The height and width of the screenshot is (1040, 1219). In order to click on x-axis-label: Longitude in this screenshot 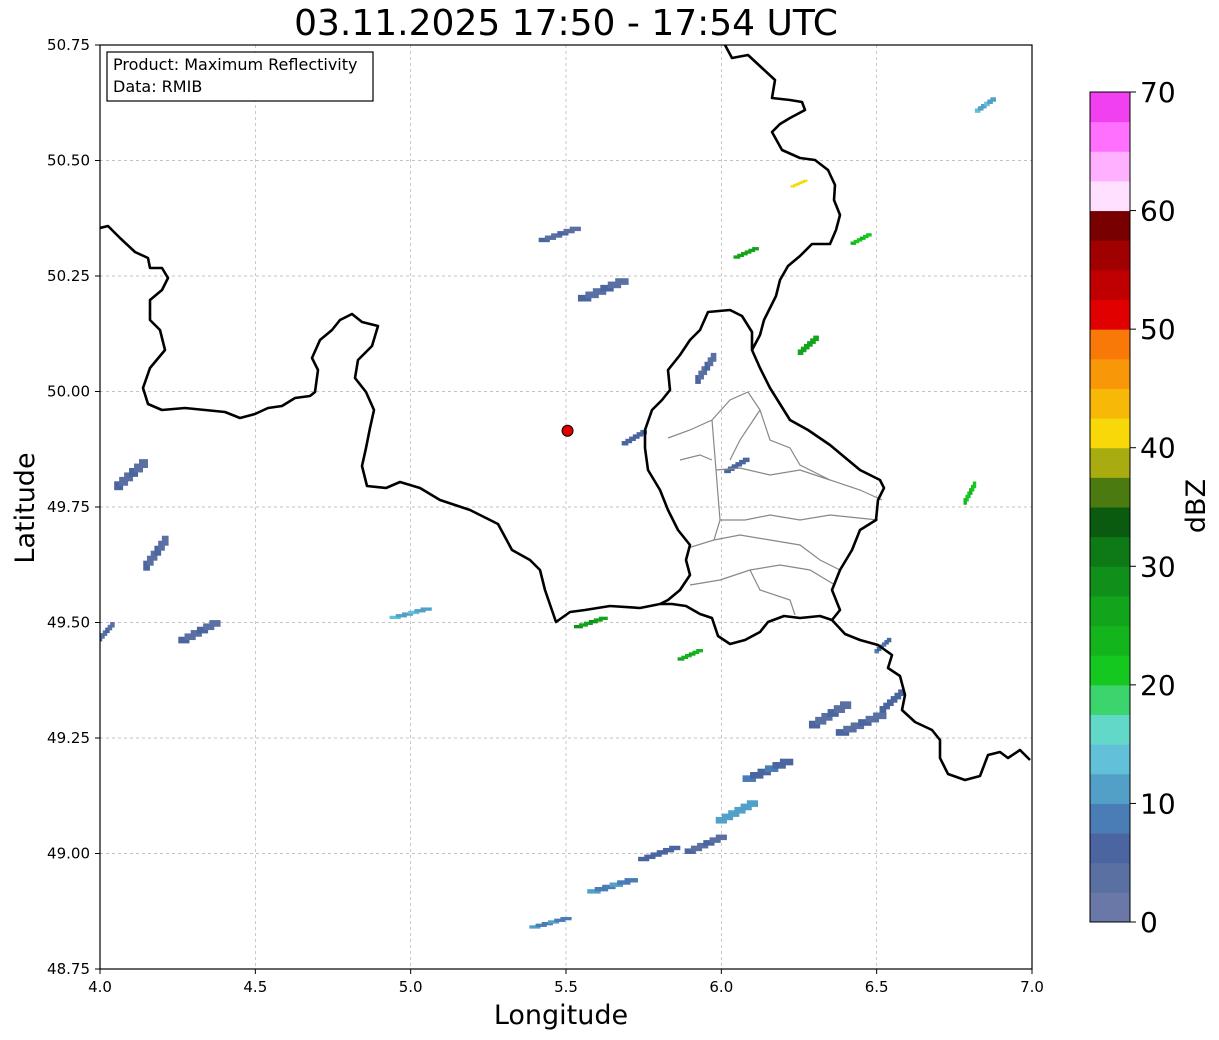, I will do `click(561, 1015)`.